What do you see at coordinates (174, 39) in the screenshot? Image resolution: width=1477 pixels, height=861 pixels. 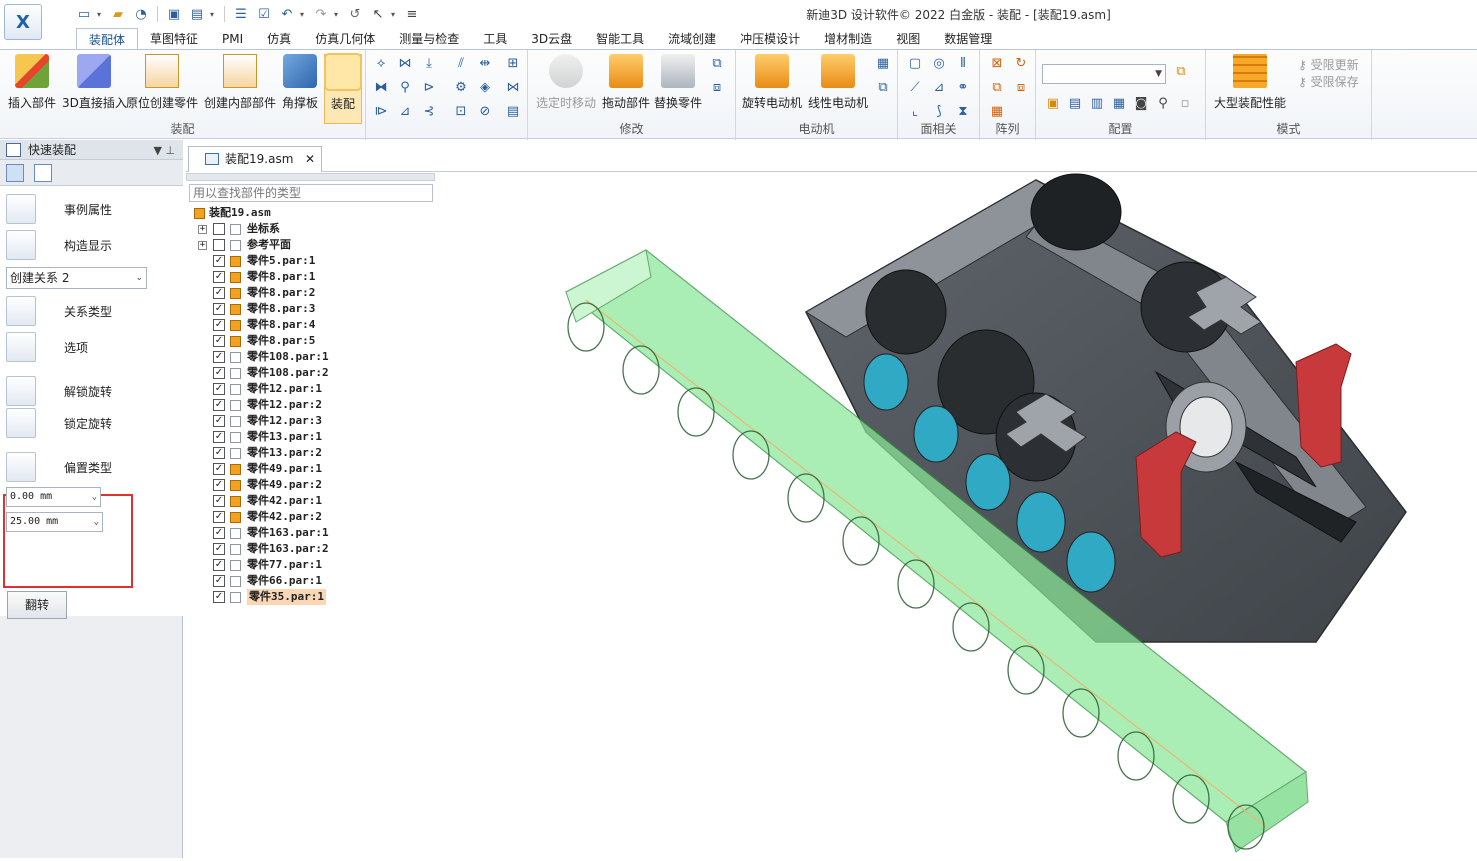 I see `tab-sketch-feature: 草图特征` at bounding box center [174, 39].